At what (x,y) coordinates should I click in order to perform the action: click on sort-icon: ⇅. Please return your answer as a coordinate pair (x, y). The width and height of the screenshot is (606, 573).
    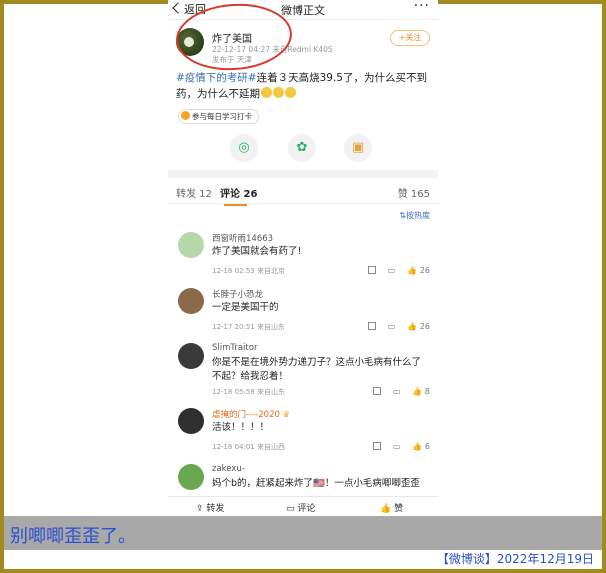
    Looking at the image, I should click on (402, 215).